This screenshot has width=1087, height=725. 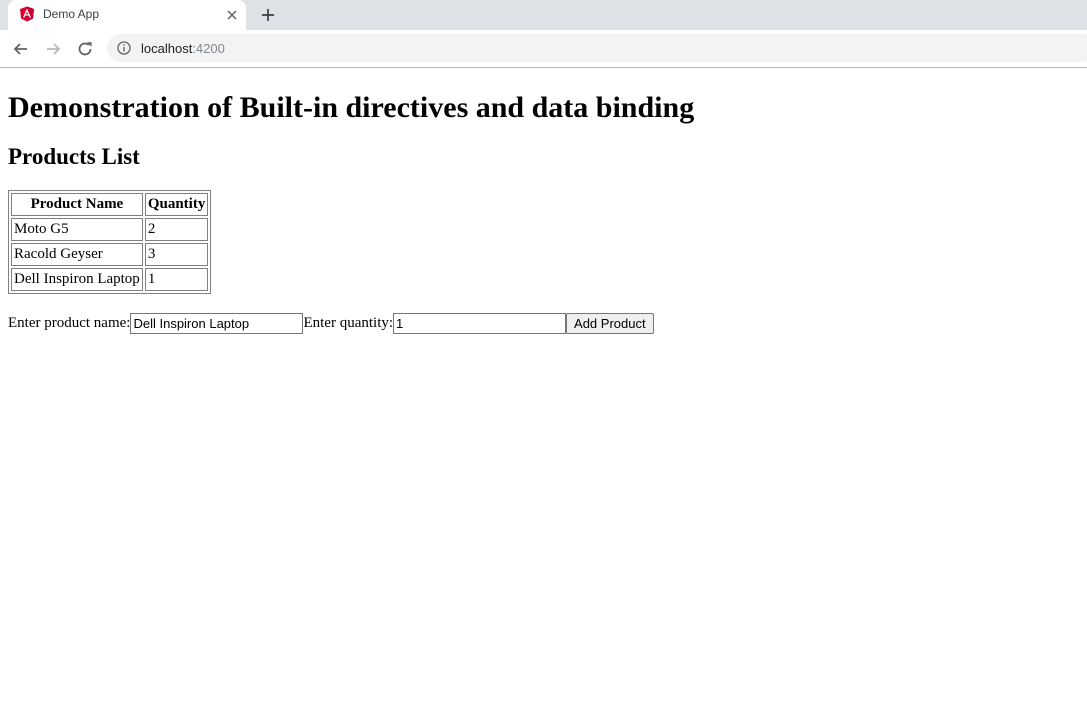 I want to click on quantity-input, so click(x=480, y=323).